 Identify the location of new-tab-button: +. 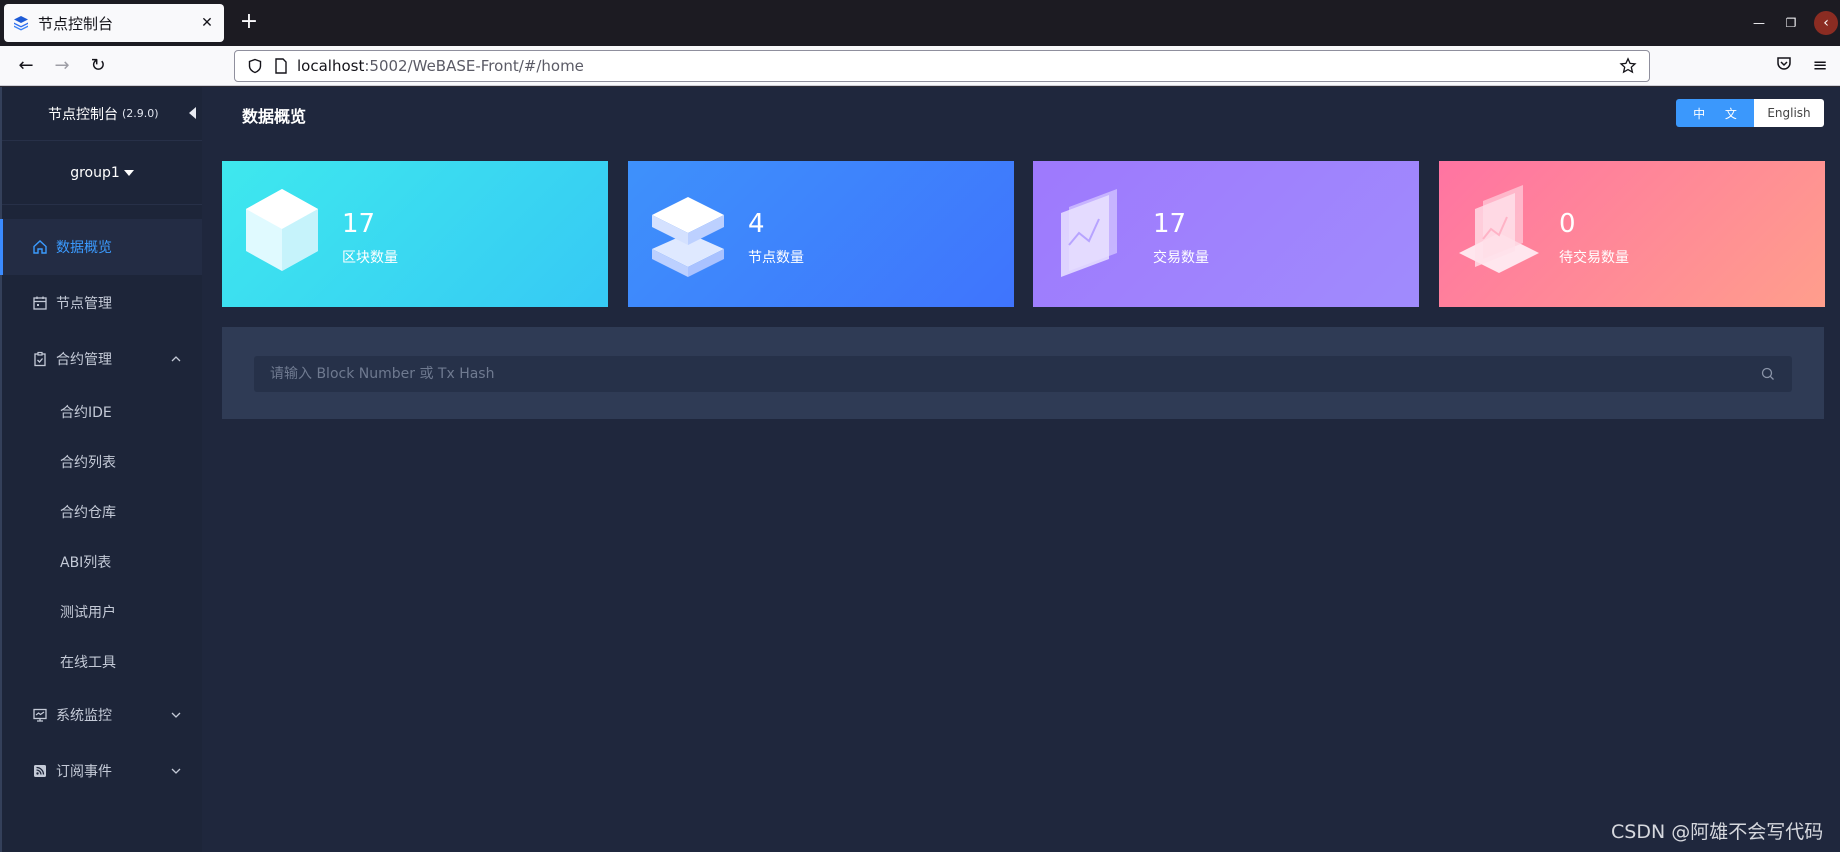
(249, 23).